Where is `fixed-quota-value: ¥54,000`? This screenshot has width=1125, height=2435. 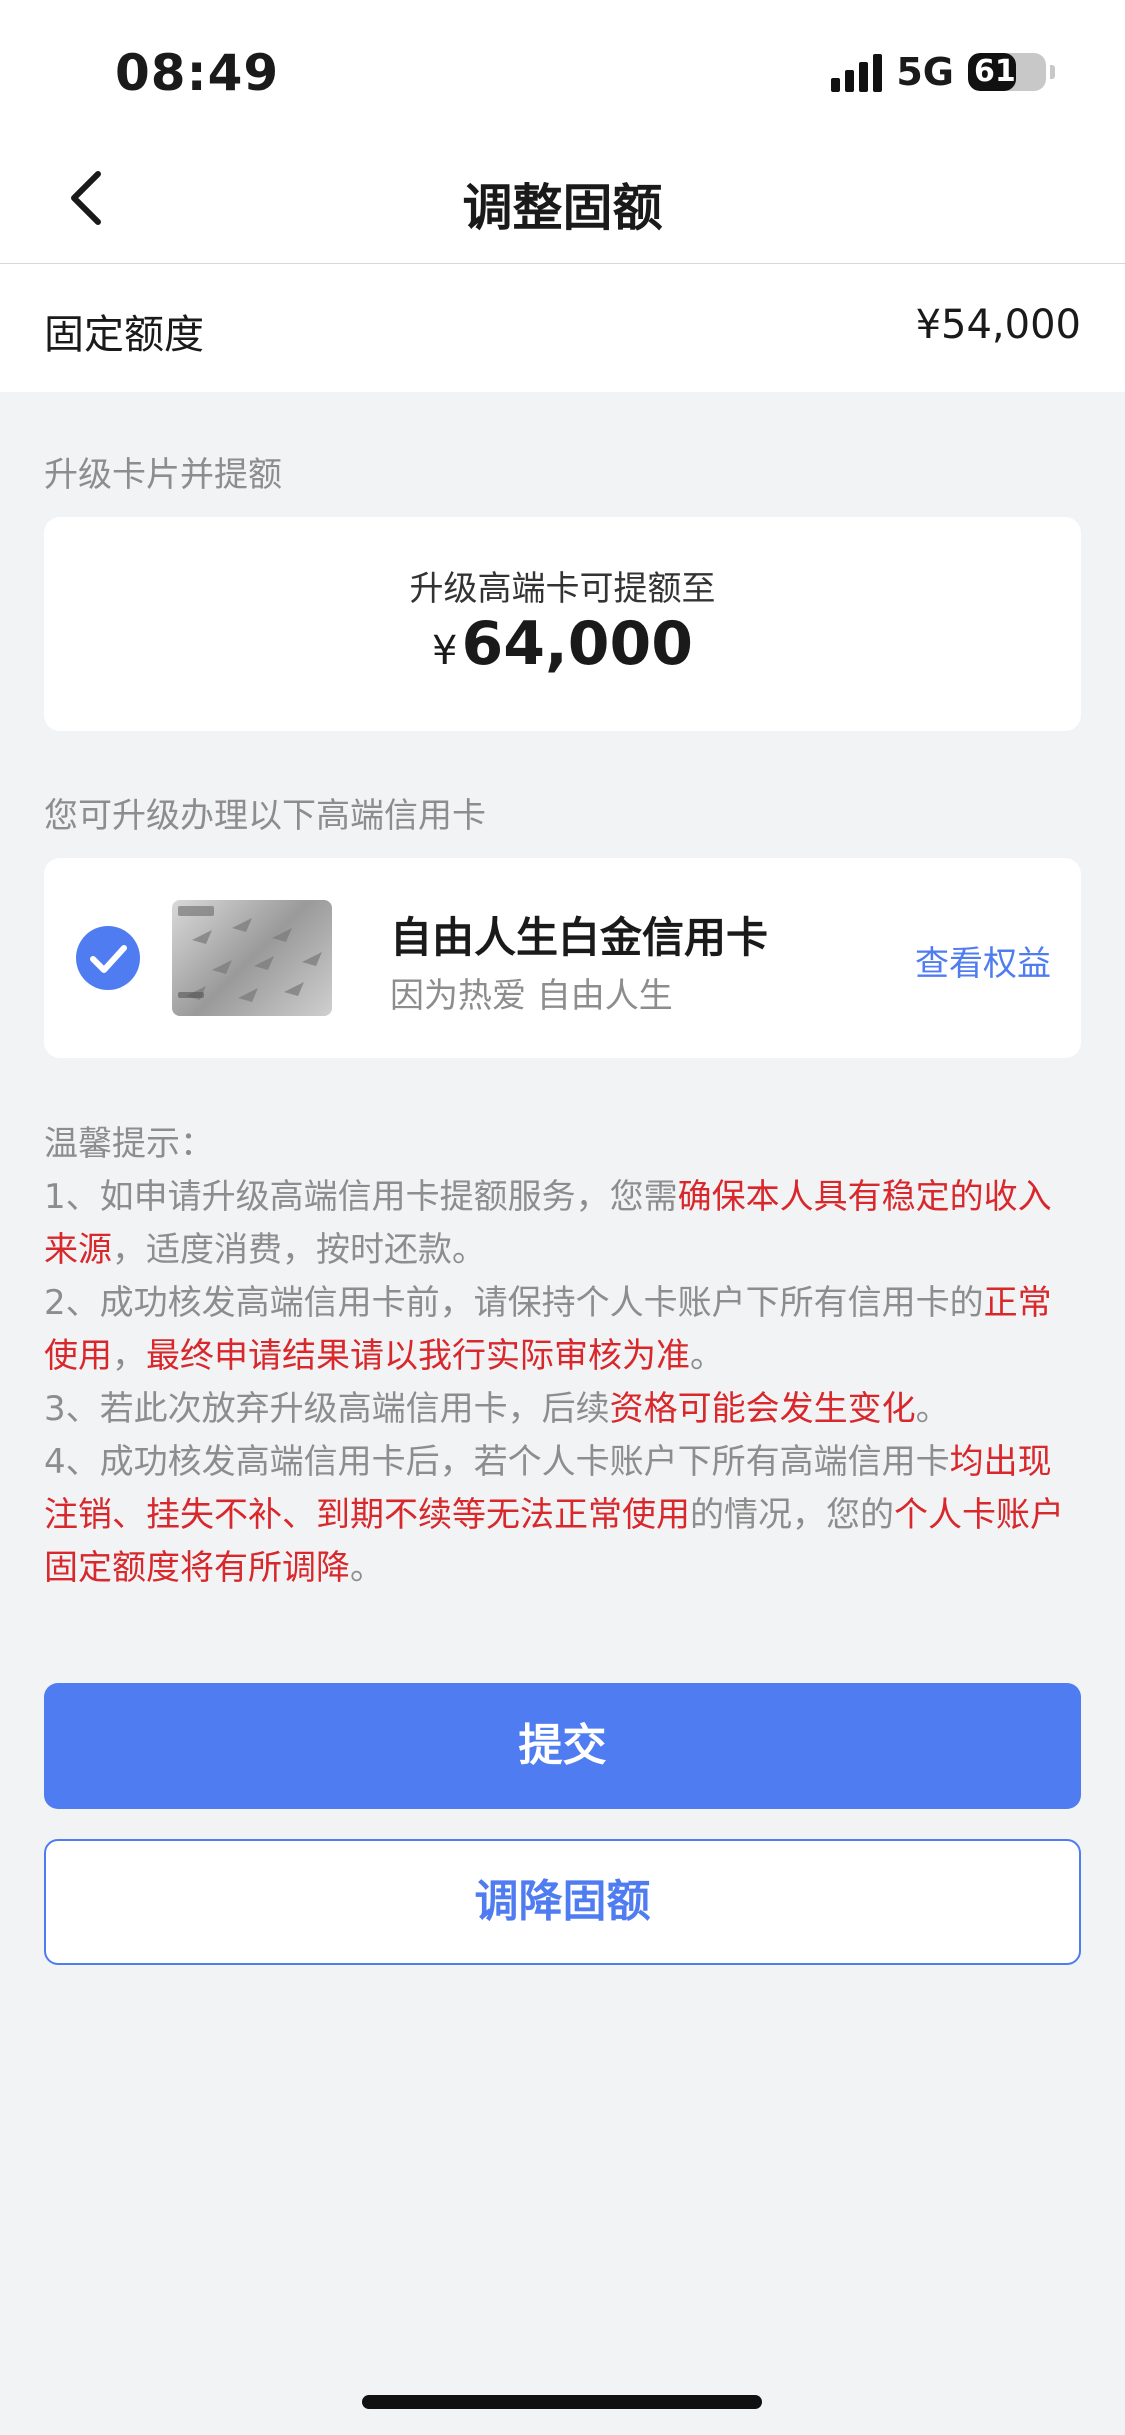
fixed-quota-value: ¥54,000 is located at coordinates (998, 325).